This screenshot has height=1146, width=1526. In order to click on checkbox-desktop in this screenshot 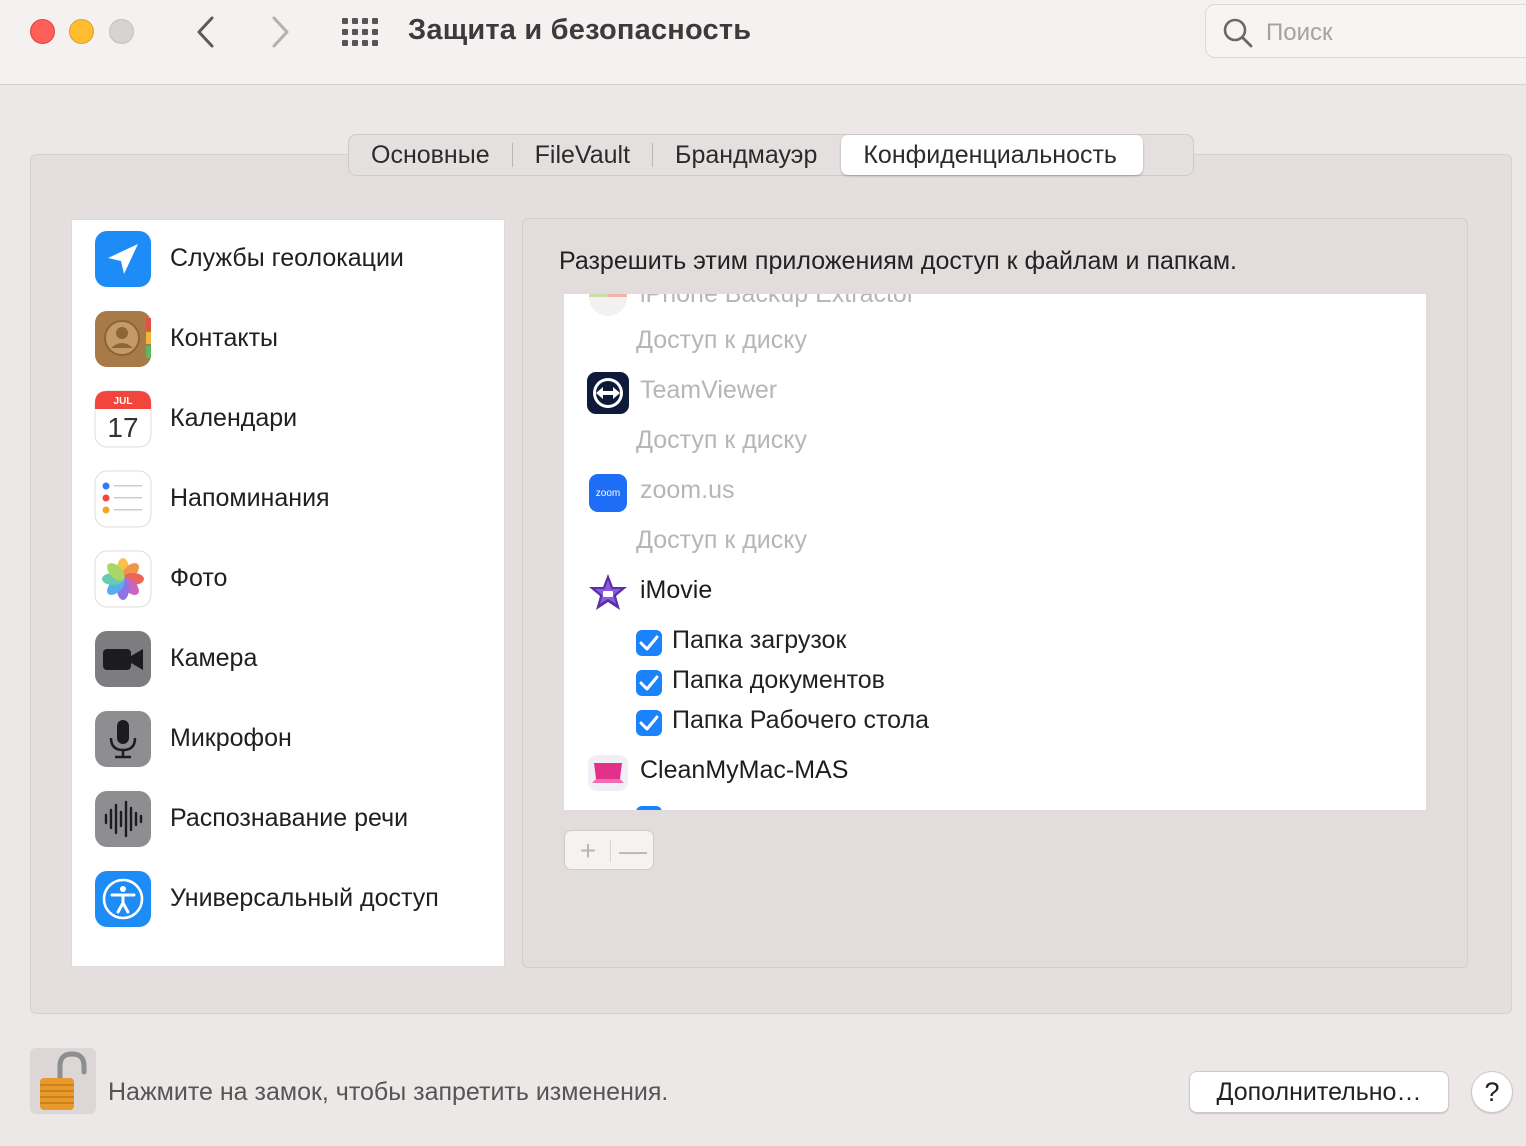, I will do `click(649, 723)`.